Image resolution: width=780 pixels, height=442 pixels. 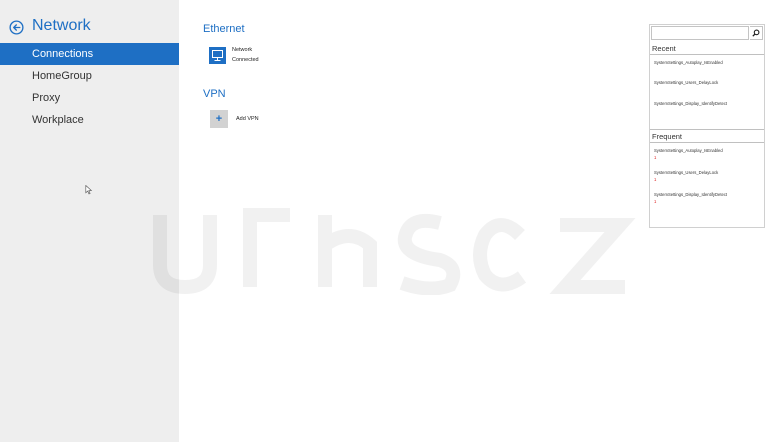 I want to click on search-icon, so click(x=756, y=33).